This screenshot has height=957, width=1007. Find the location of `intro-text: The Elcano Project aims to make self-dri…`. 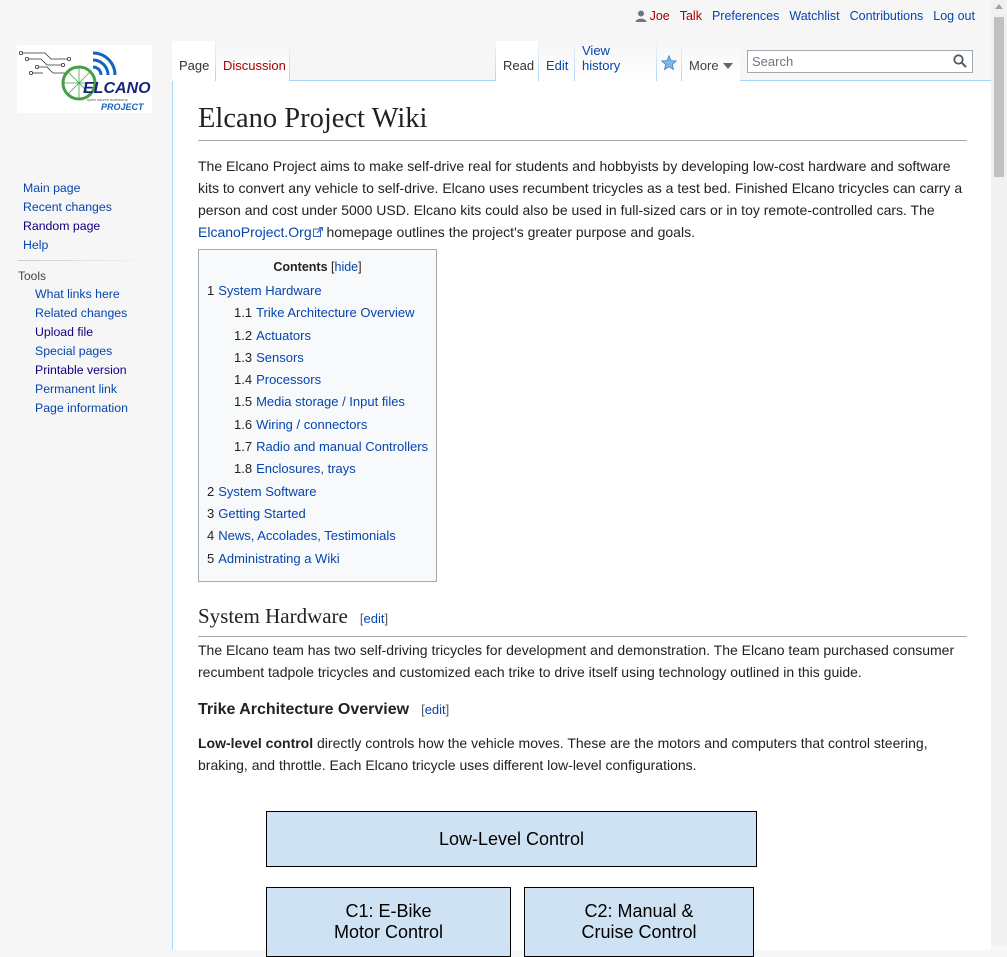

intro-text: The Elcano Project aims to make self-dri… is located at coordinates (580, 188).